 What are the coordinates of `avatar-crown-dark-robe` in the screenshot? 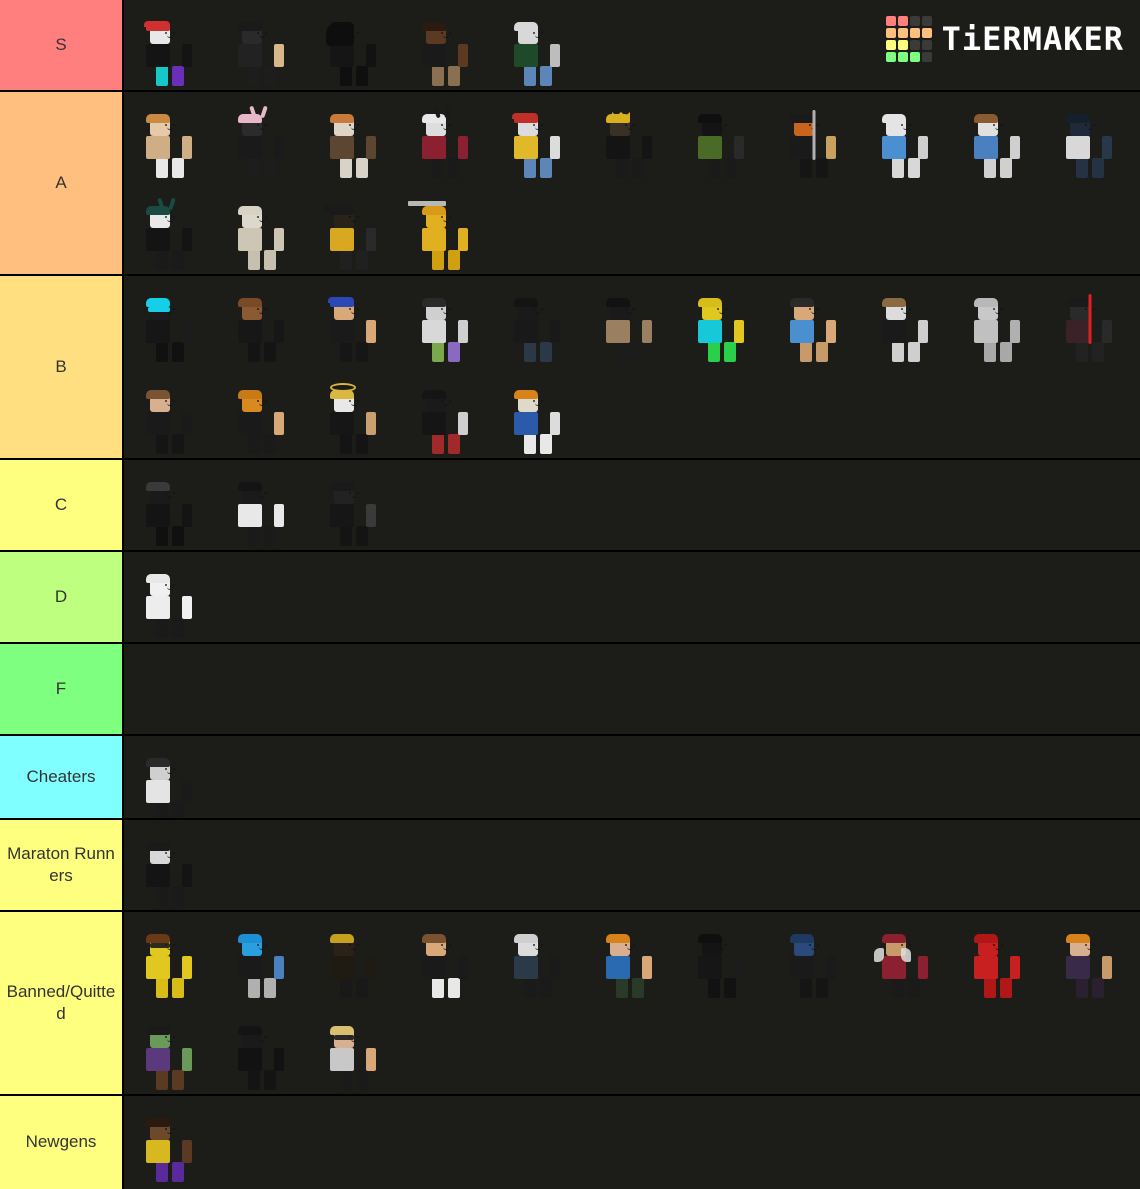 It's located at (629, 142).